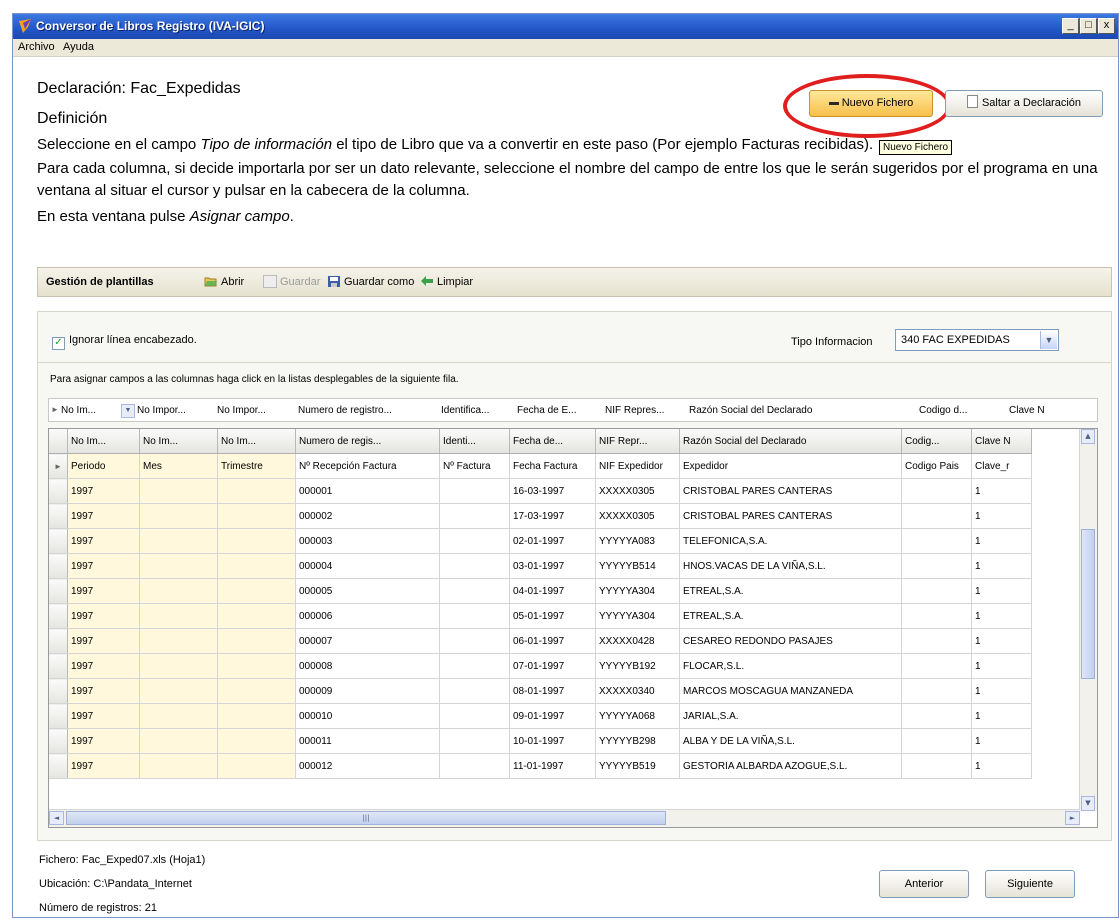  Describe the element at coordinates (367, 666) in the screenshot. I see `table-cell: 000008` at that location.